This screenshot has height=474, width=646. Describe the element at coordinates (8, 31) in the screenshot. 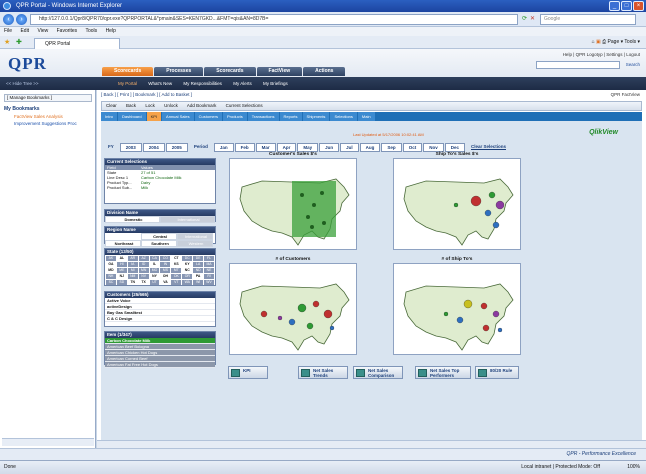

I see `menu-file: File` at that location.